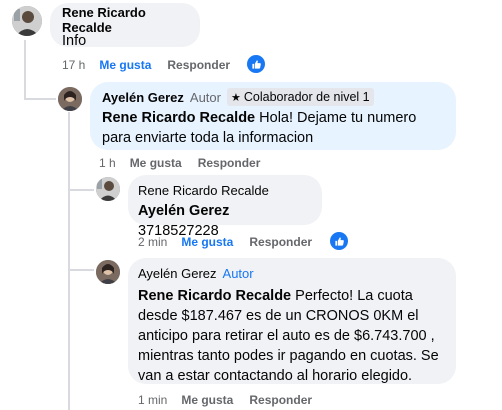 This screenshot has height=410, width=502. I want to click on thread-line-reply, so click(69, 261).